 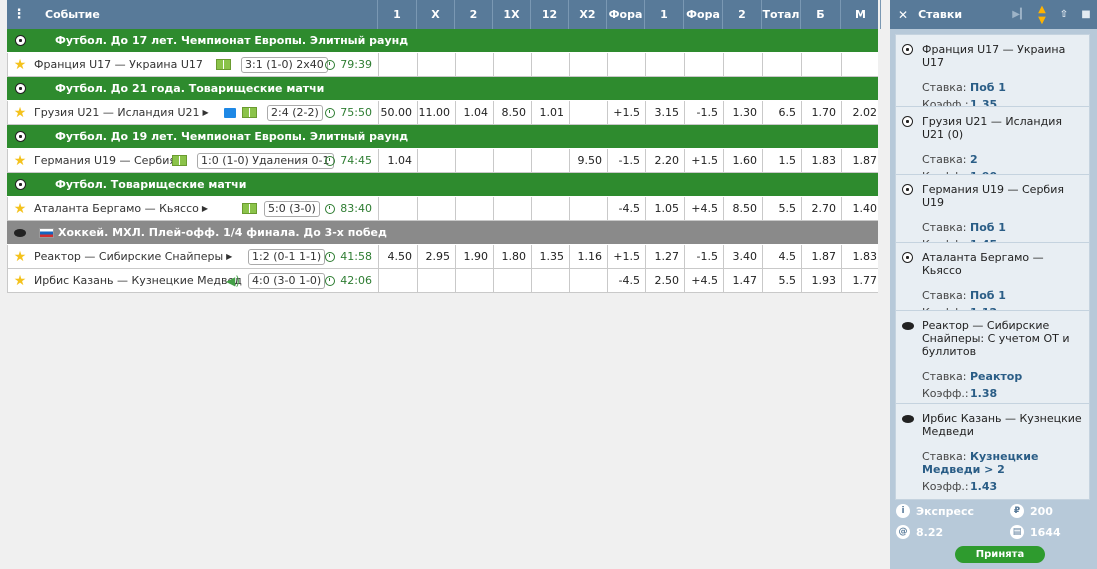 What do you see at coordinates (743, 160) in the screenshot?
I see `odd-cell: 1.60` at bounding box center [743, 160].